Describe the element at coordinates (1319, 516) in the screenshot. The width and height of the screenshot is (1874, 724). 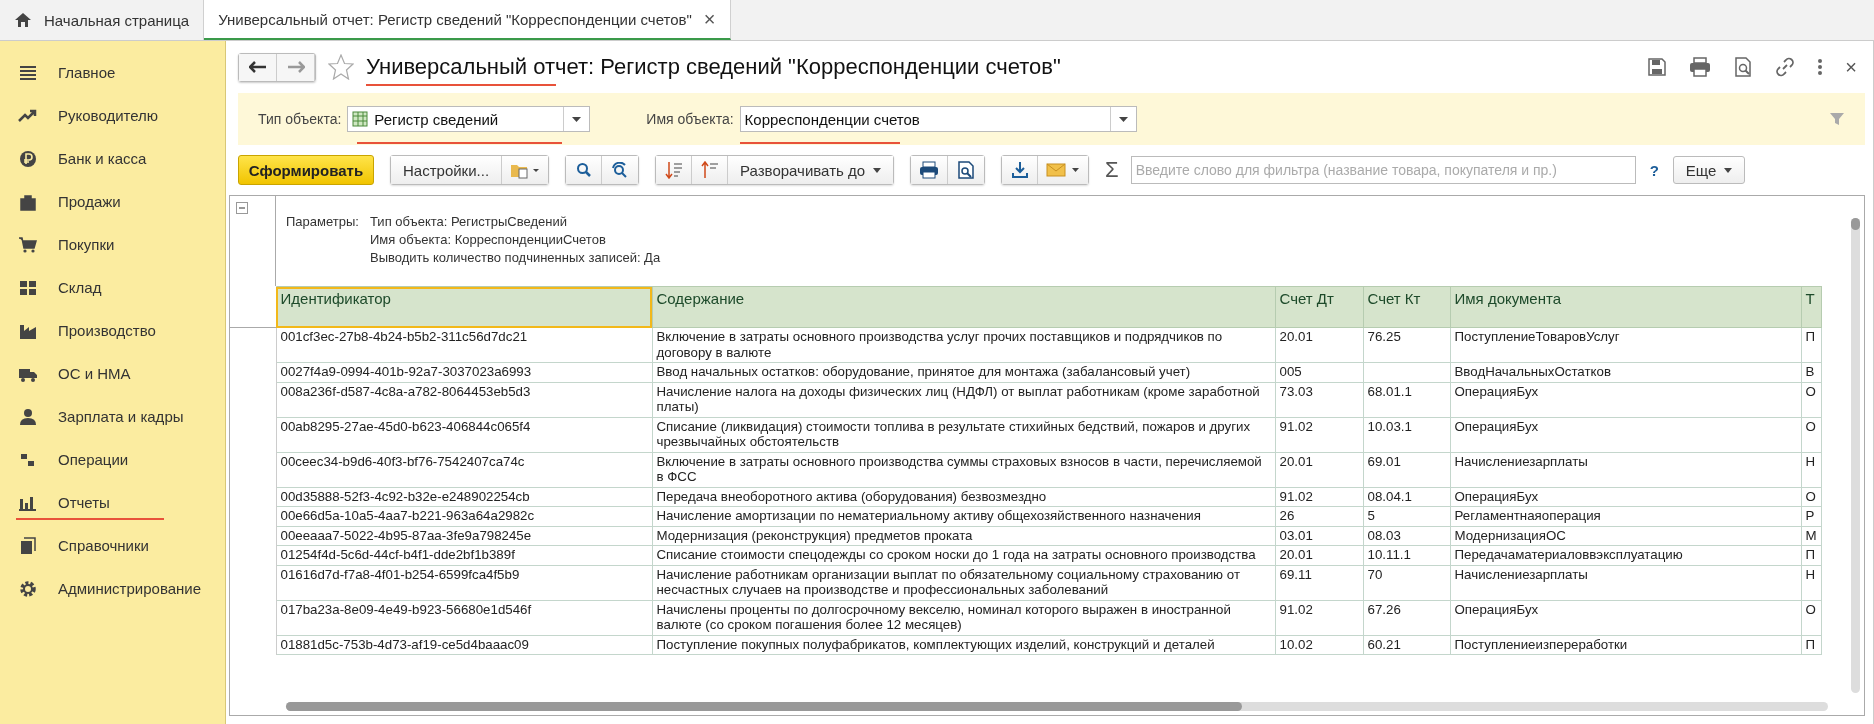
I see `table-cell: 26` at that location.